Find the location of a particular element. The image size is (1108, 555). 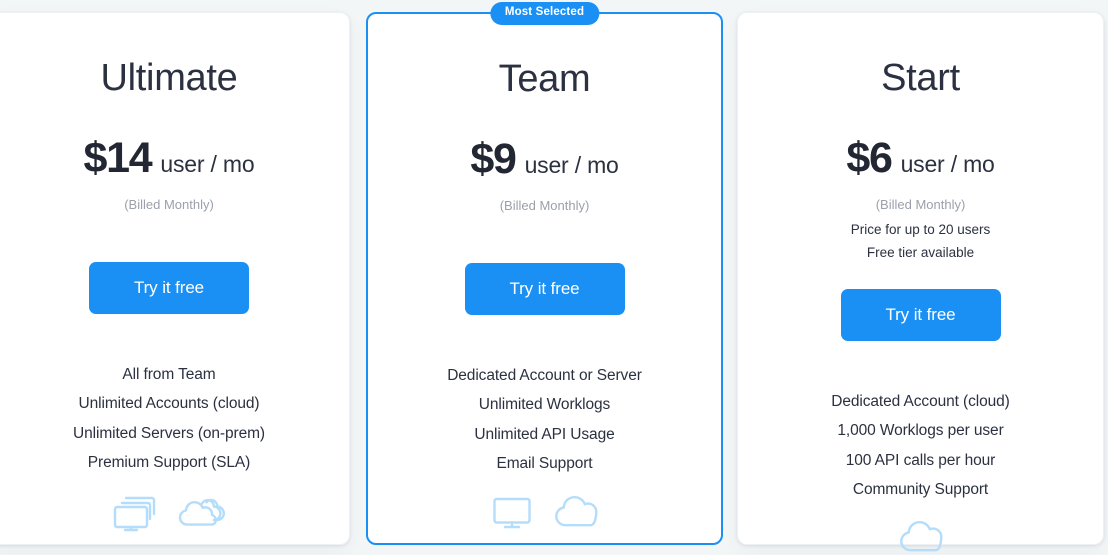

plan-title: Team is located at coordinates (544, 79).